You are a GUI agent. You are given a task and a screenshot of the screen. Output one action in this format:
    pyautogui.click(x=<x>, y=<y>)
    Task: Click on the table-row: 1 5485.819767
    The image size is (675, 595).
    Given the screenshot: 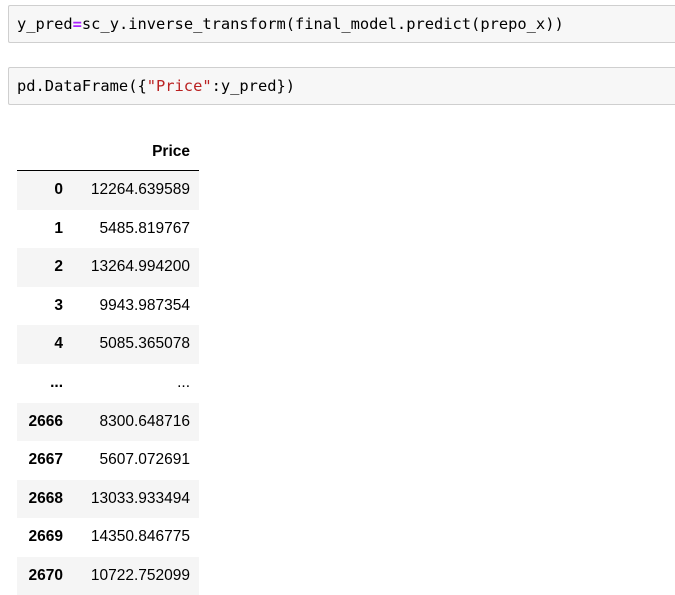 What is the action you would take?
    pyautogui.click(x=108, y=229)
    